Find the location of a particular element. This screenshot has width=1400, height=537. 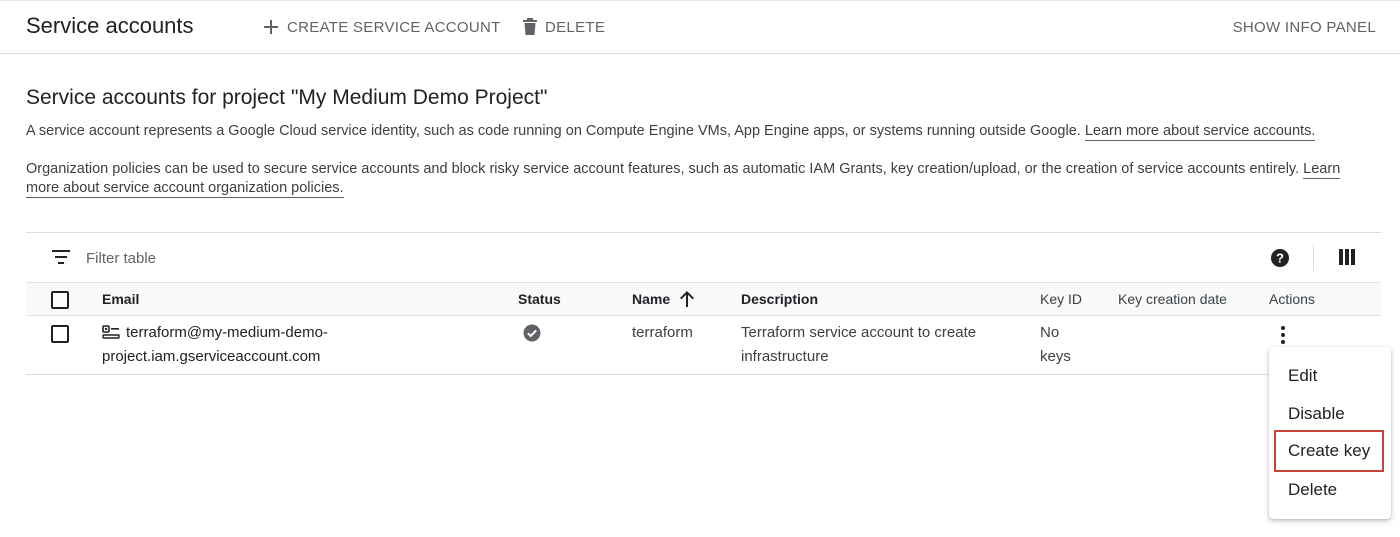

create-service-account-button: CREATE SERVICE ACCOUNT is located at coordinates (381, 27).